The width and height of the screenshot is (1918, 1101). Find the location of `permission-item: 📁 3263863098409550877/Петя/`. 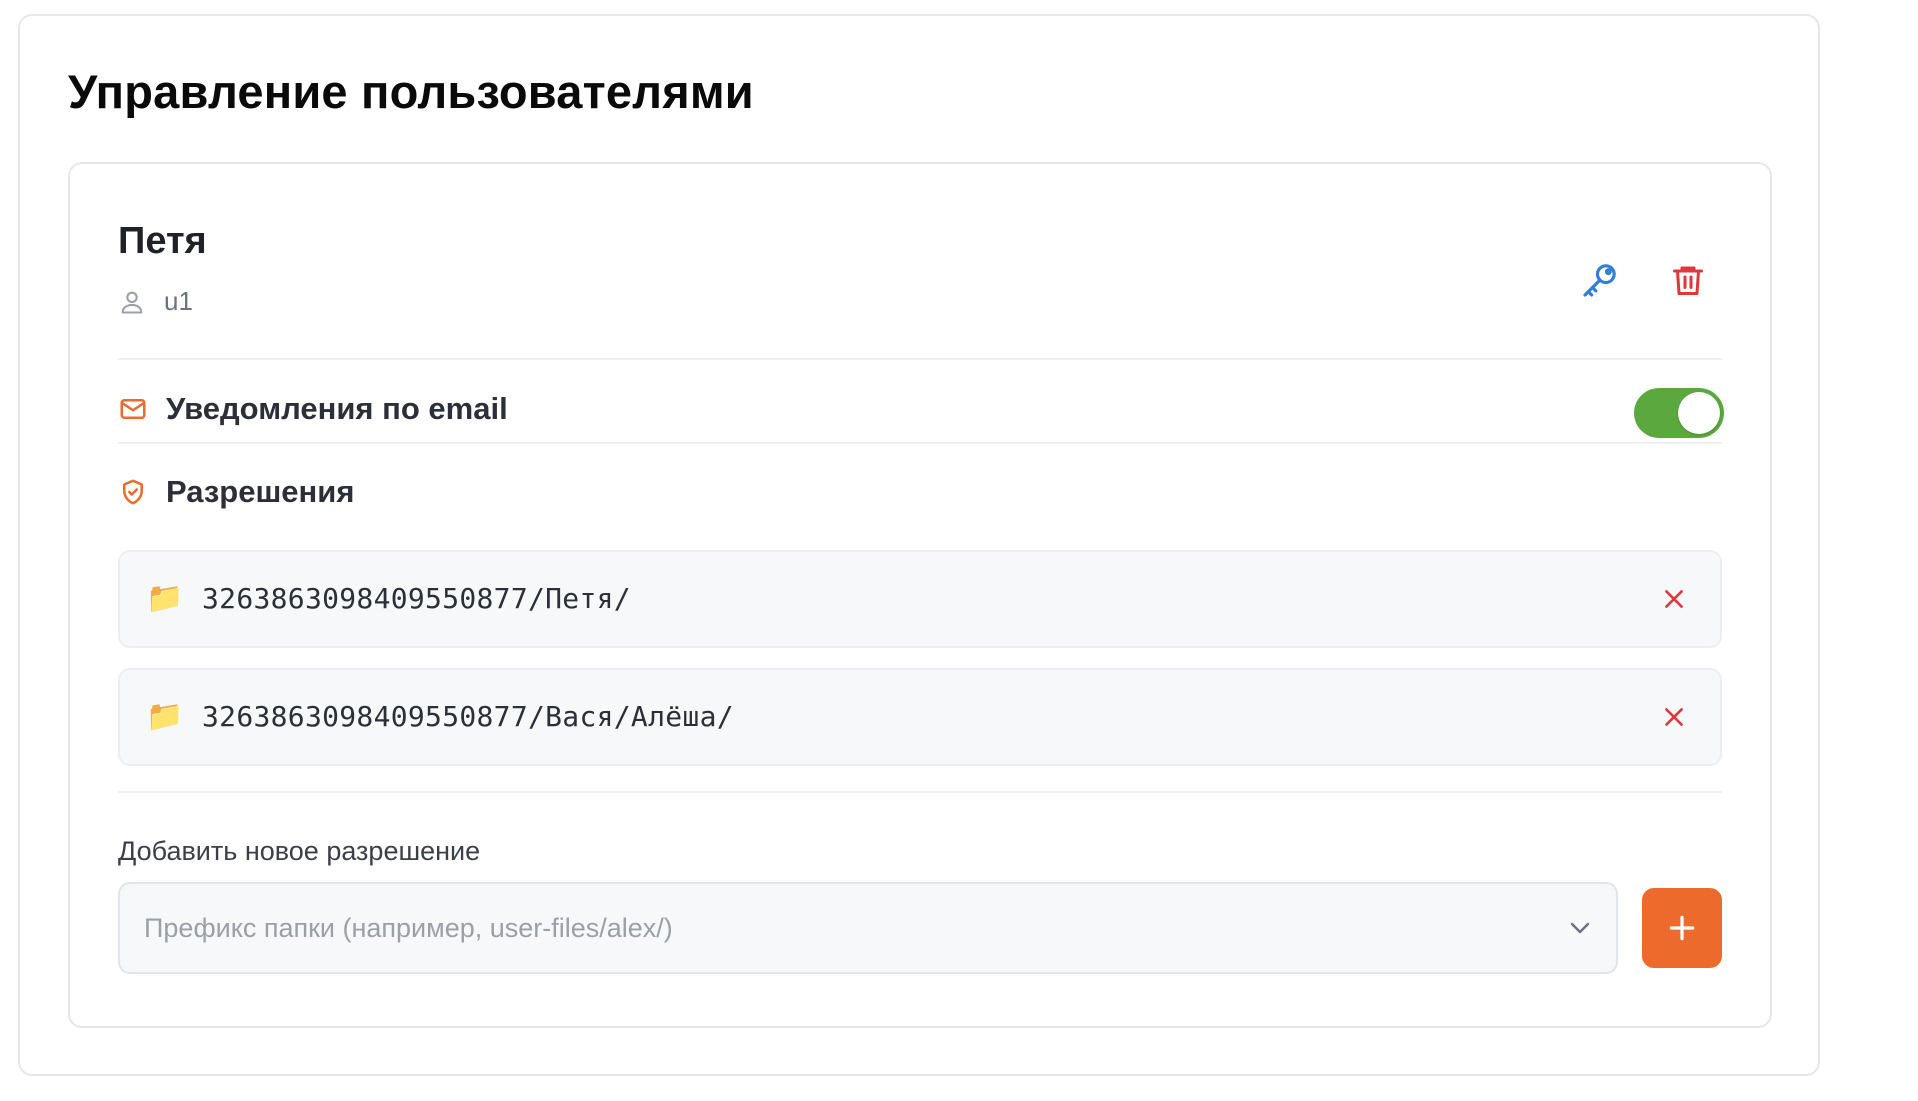

permission-item: 📁 3263863098409550877/Петя/ is located at coordinates (920, 599).